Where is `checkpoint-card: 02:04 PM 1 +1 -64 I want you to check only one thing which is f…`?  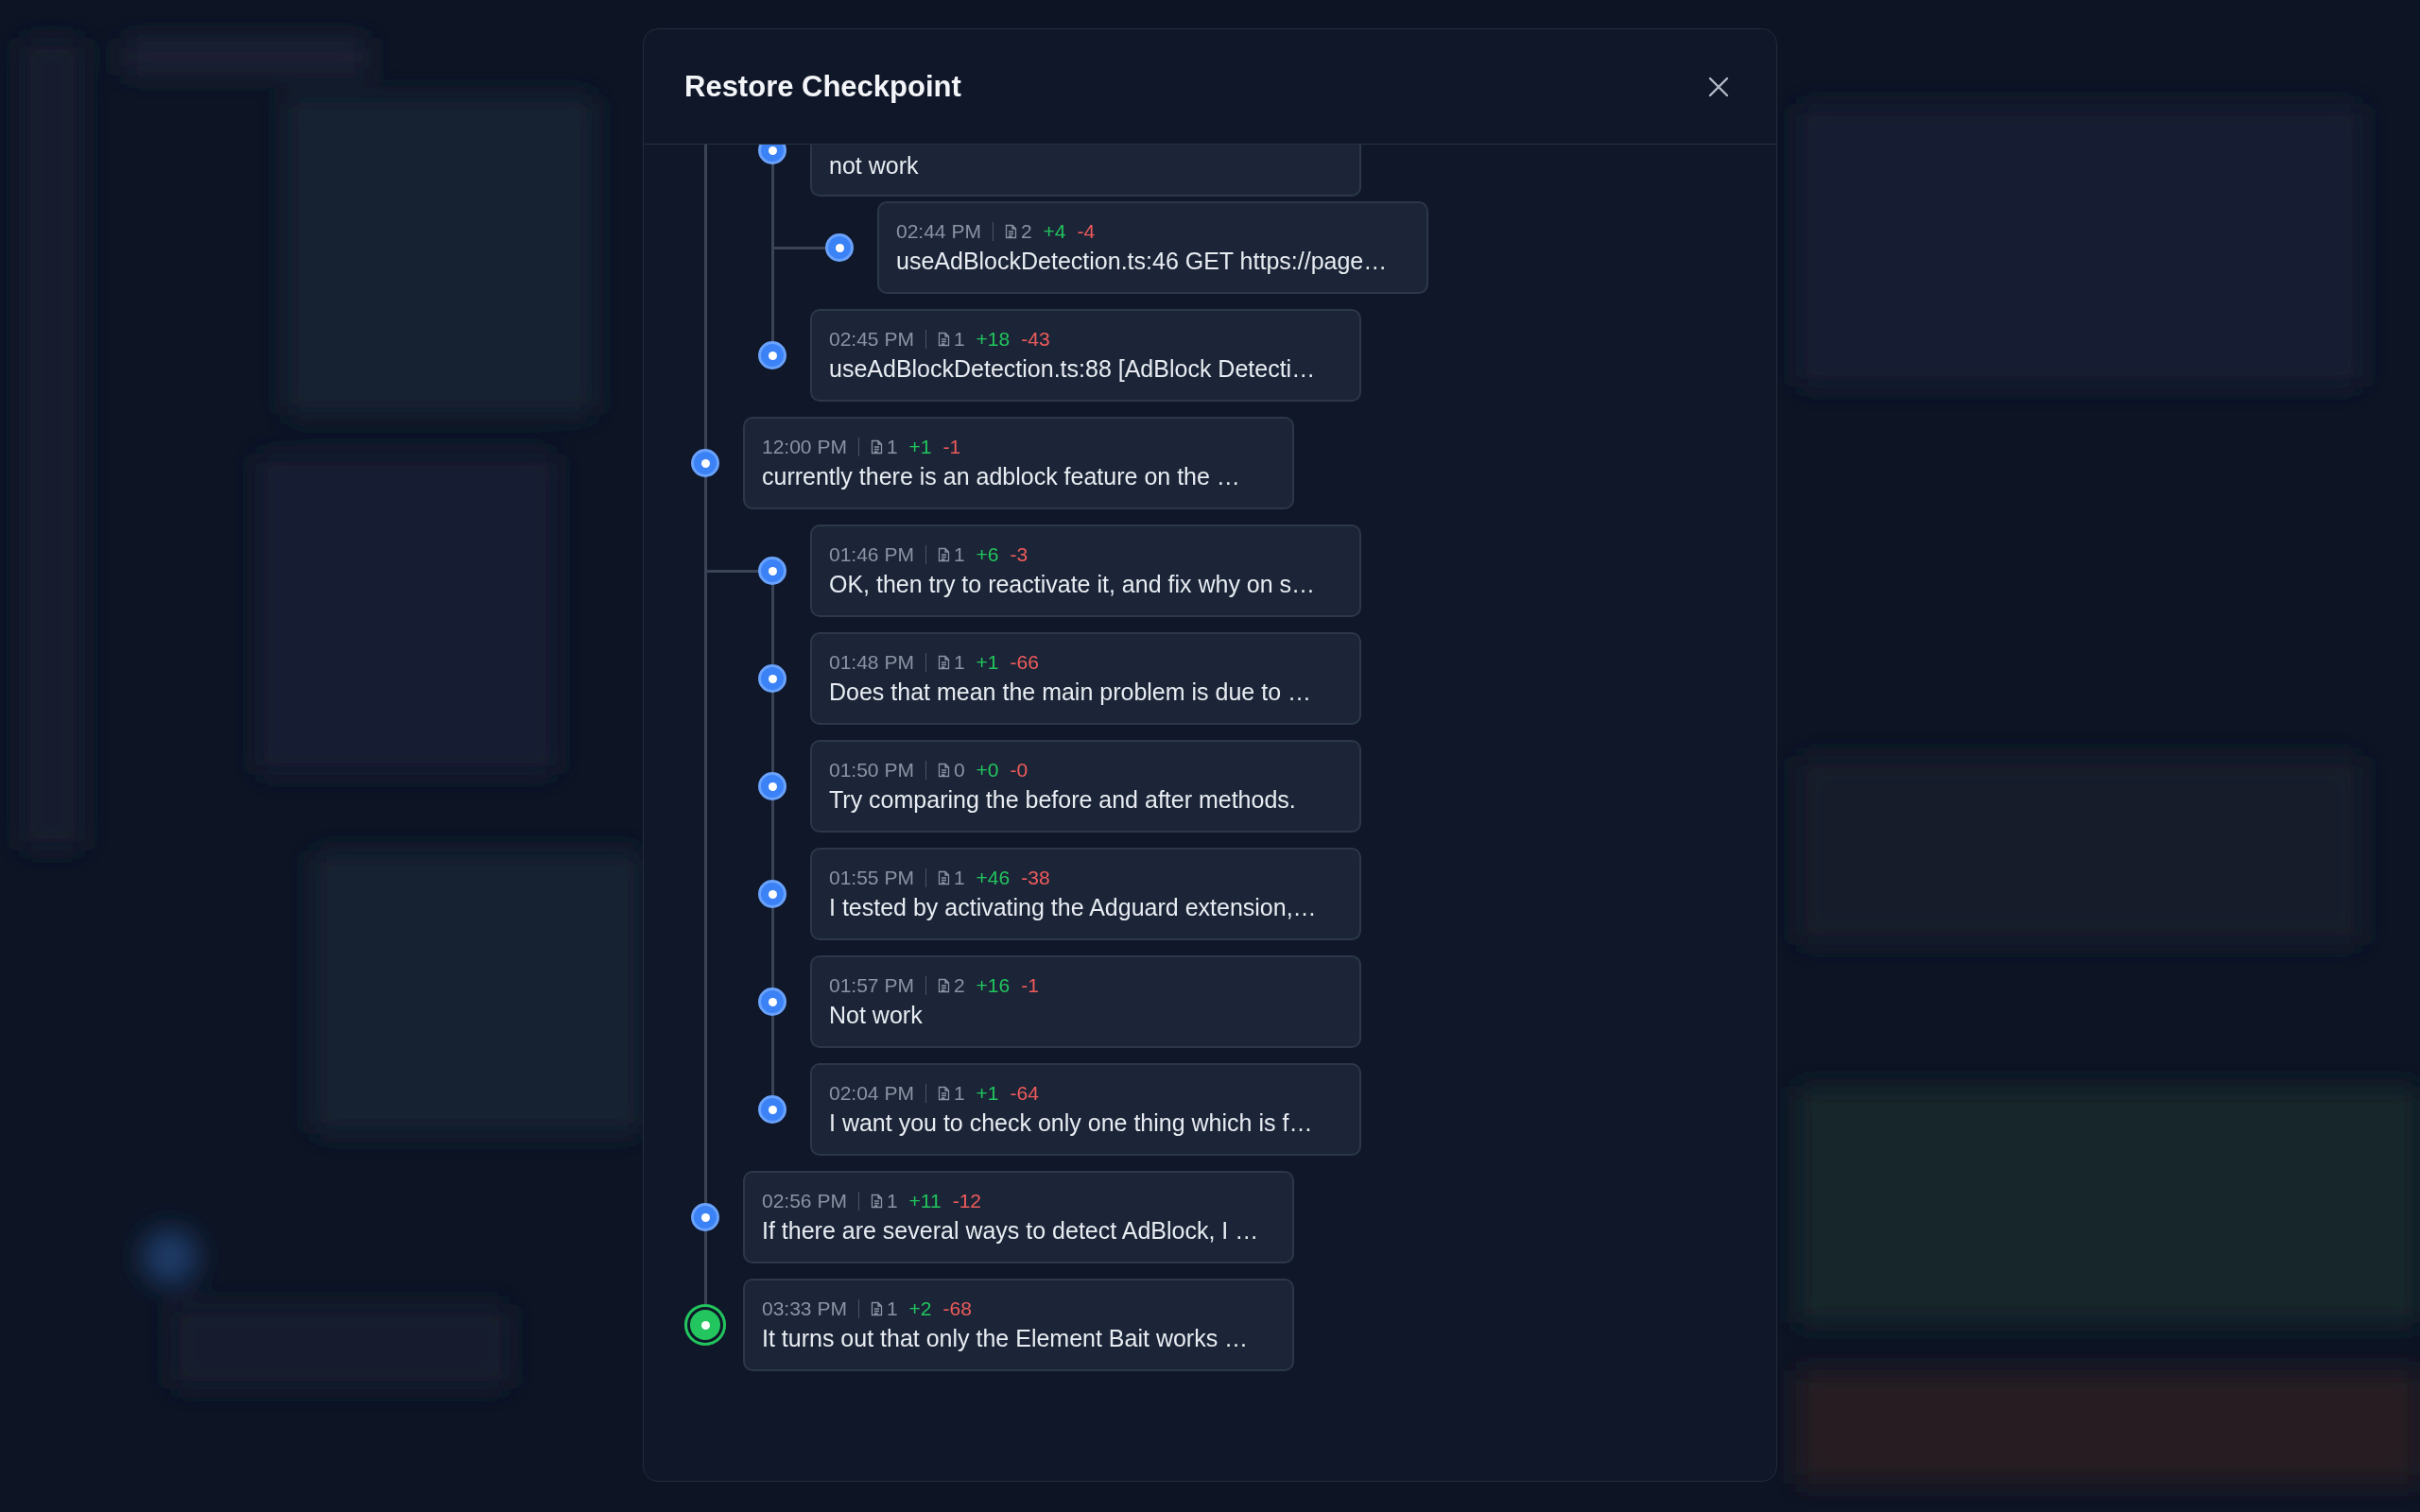
checkpoint-card: 02:04 PM 1 +1 -64 I want you to check only one thing which is f… is located at coordinates (1085, 1109).